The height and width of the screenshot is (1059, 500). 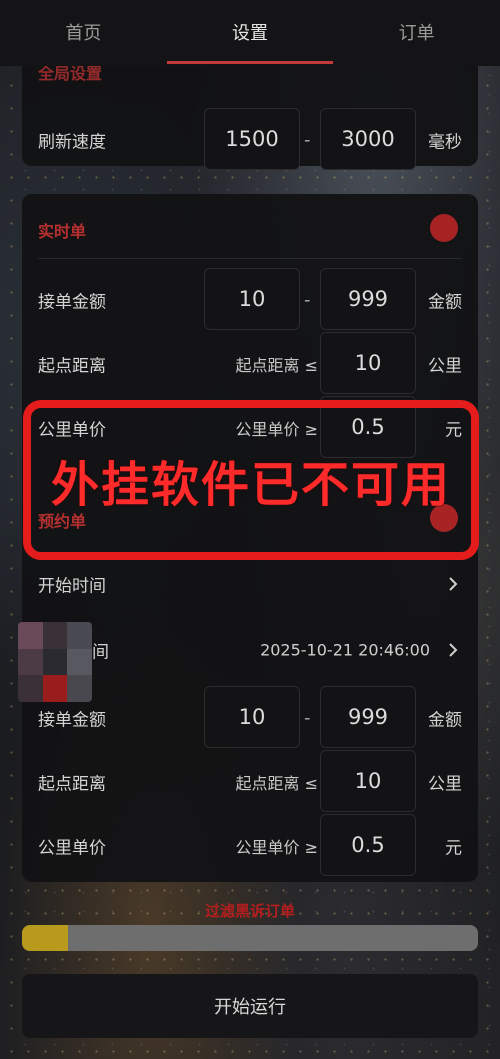 I want to click on realtime-distance-unit: 公里, so click(x=445, y=366).